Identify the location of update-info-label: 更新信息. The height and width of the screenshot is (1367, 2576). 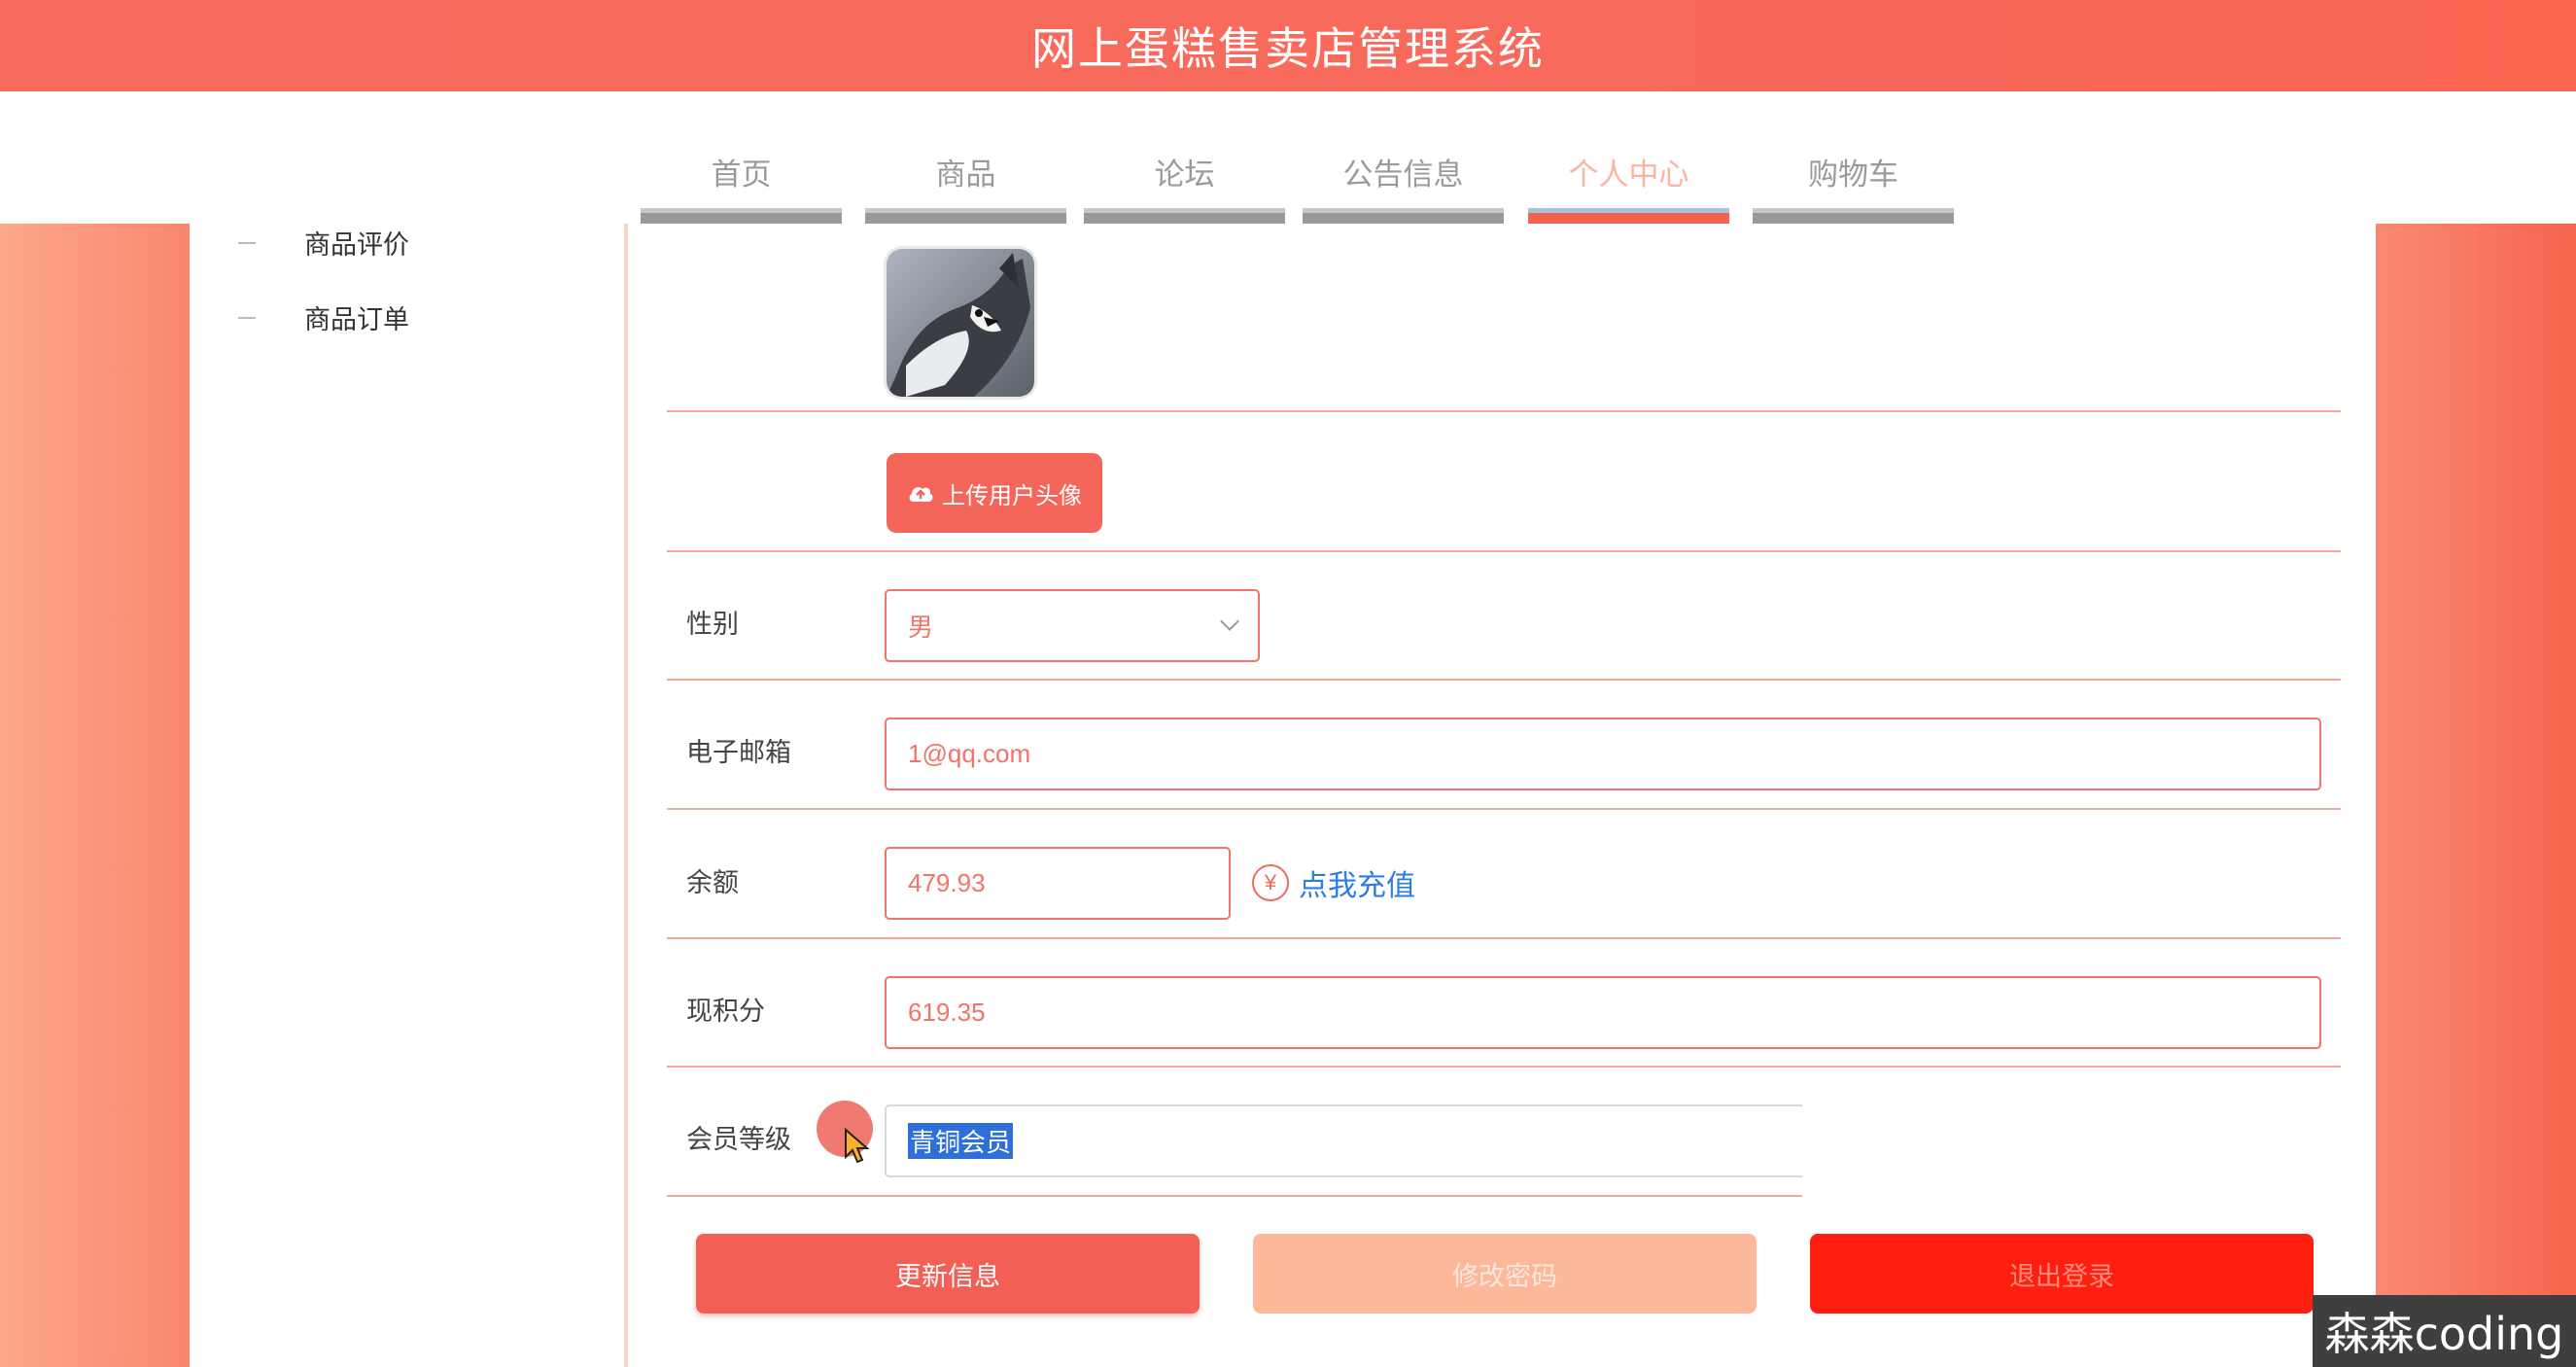
(948, 1276).